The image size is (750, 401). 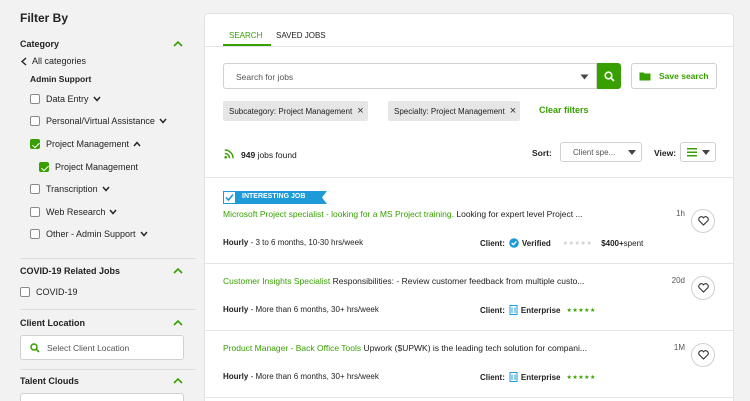 What do you see at coordinates (542, 153) in the screenshot?
I see `sort-label: Sort:` at bounding box center [542, 153].